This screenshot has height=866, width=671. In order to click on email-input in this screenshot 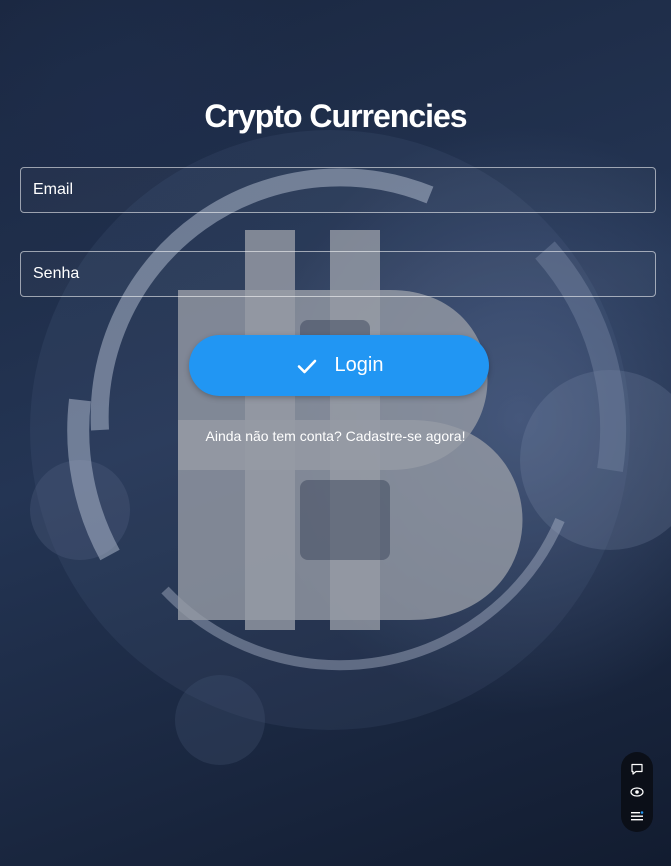, I will do `click(338, 190)`.